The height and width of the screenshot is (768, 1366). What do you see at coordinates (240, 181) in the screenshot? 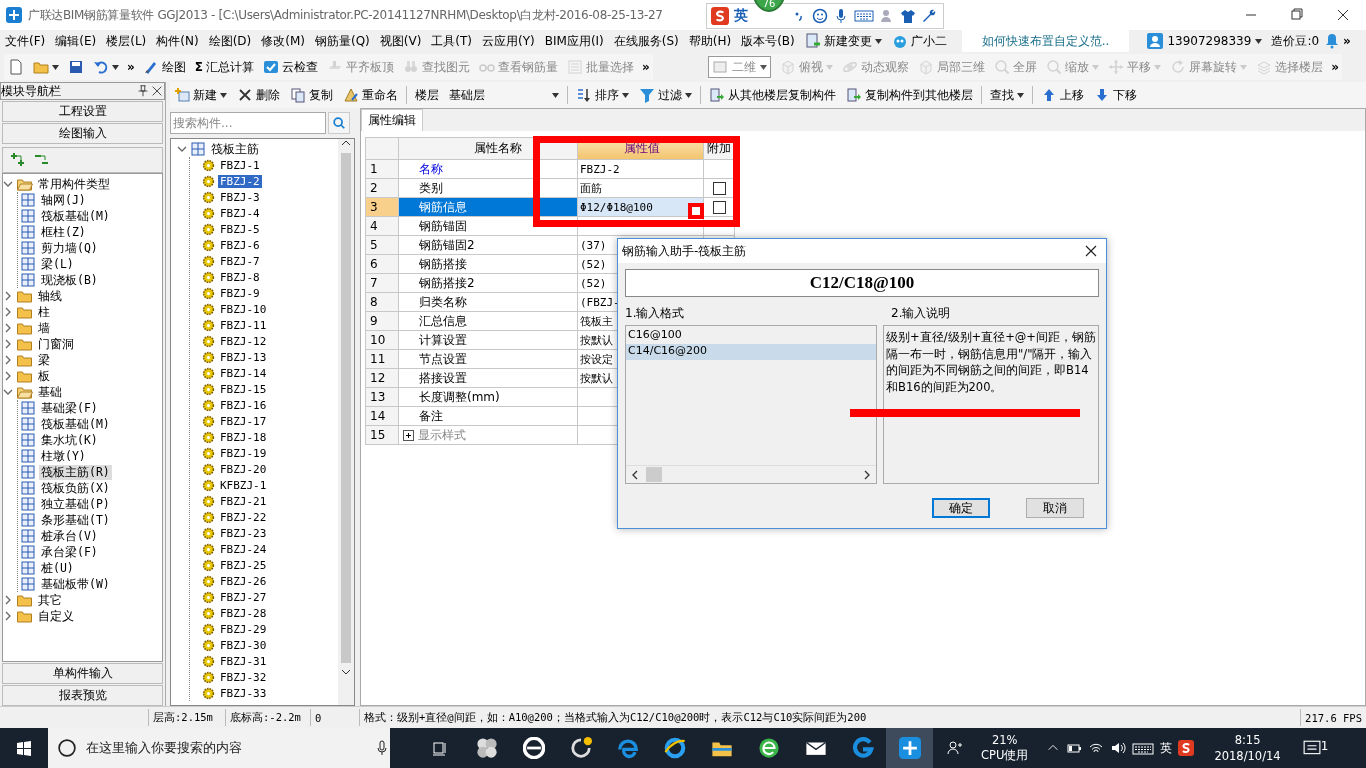
I see `tree-item: FBZJ-2` at bounding box center [240, 181].